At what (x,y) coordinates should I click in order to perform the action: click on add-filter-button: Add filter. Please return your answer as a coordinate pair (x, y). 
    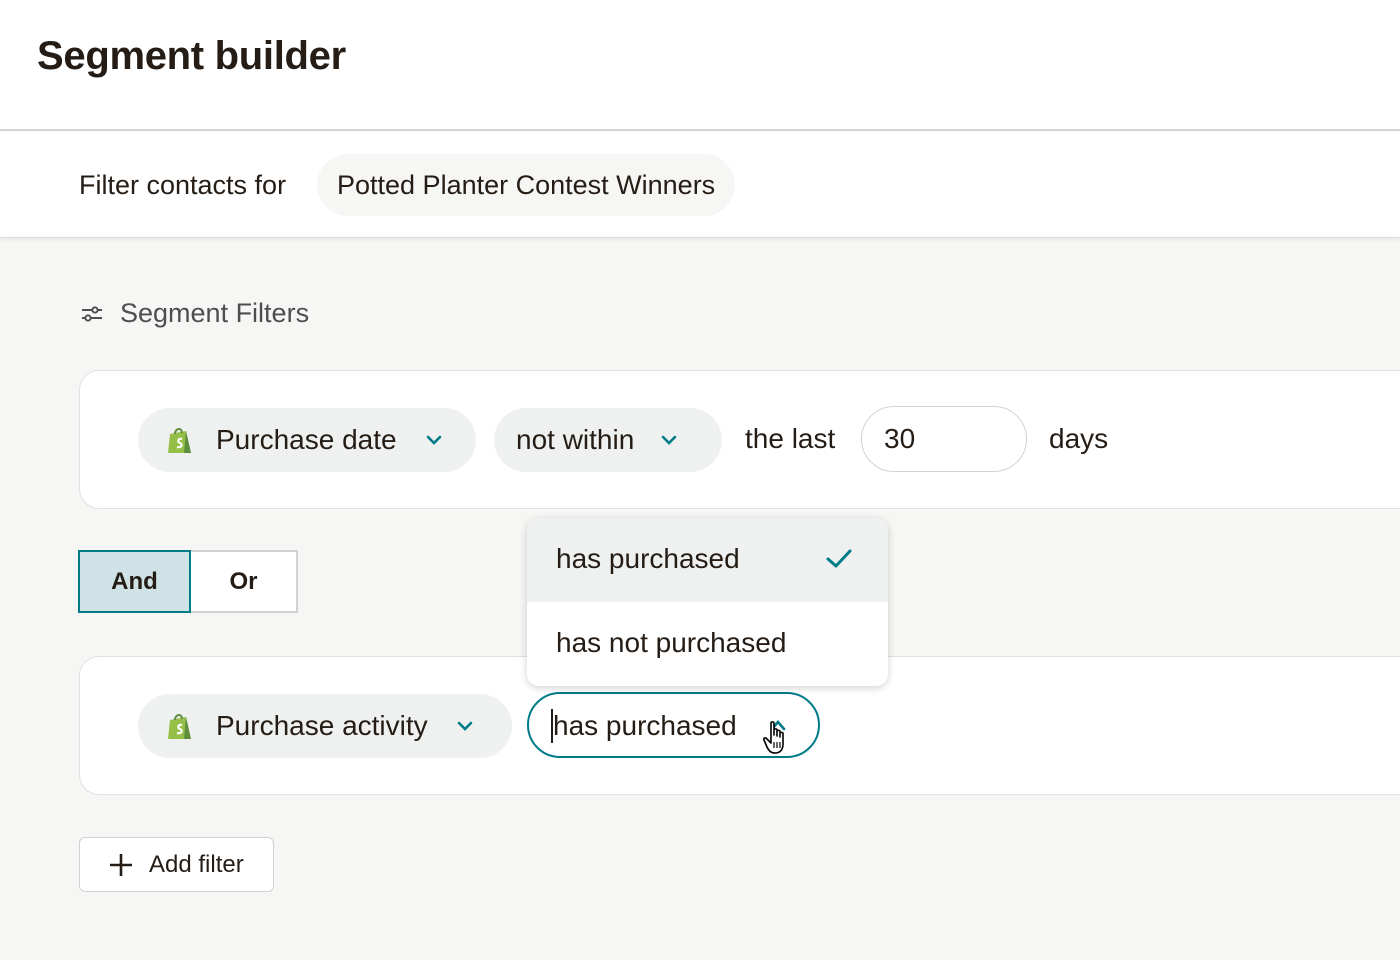
    Looking at the image, I should click on (176, 864).